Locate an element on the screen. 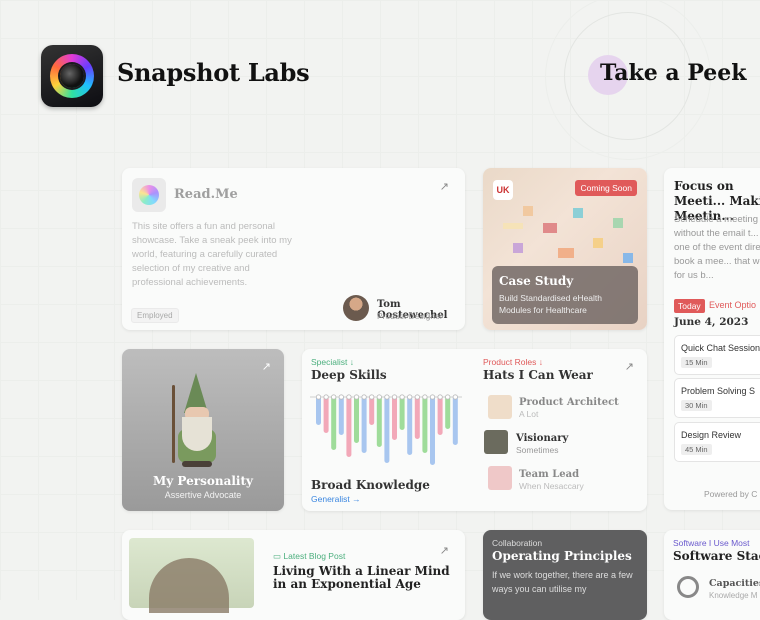 This screenshot has width=760, height=620. meeting-slot: Quick Chat Session 15 Min is located at coordinates (717, 355).